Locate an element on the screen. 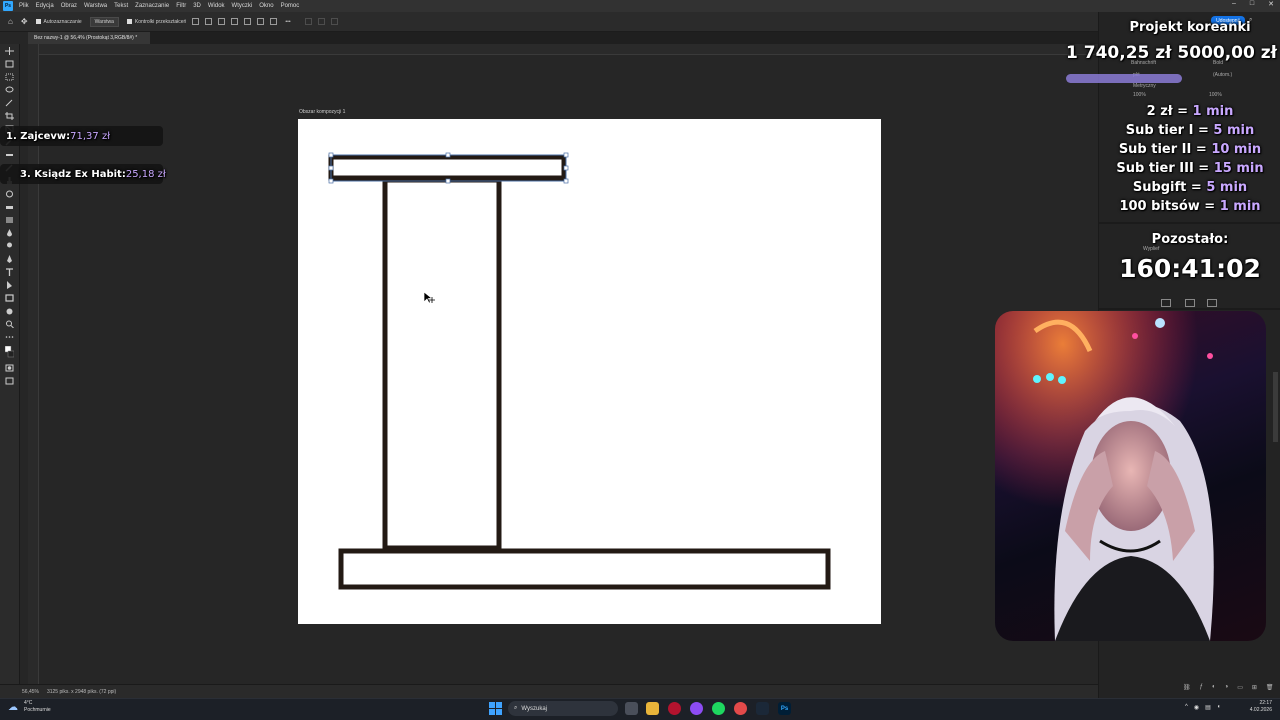 The image size is (1280, 720). menu-filter: Filtr is located at coordinates (181, 6).